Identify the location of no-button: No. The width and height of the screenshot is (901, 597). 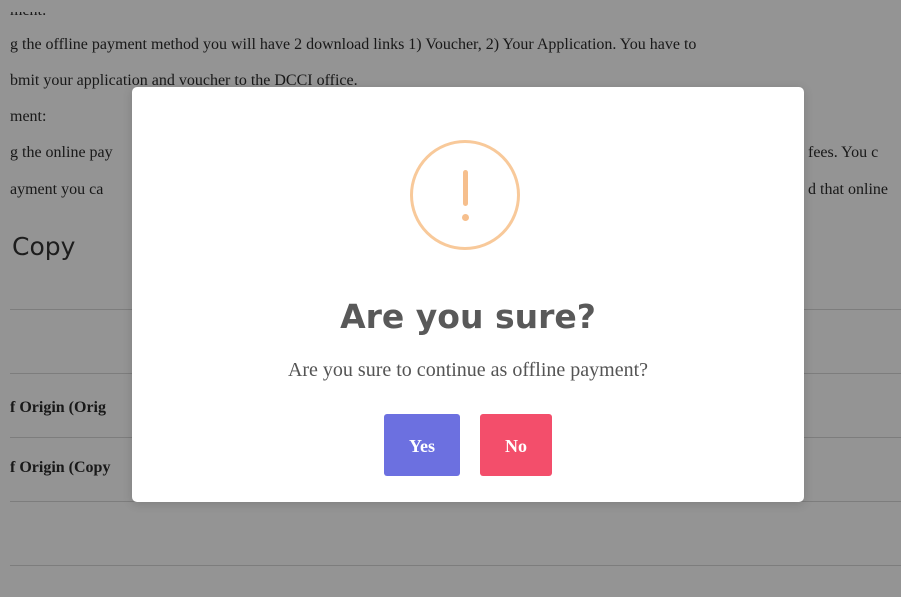
(516, 445).